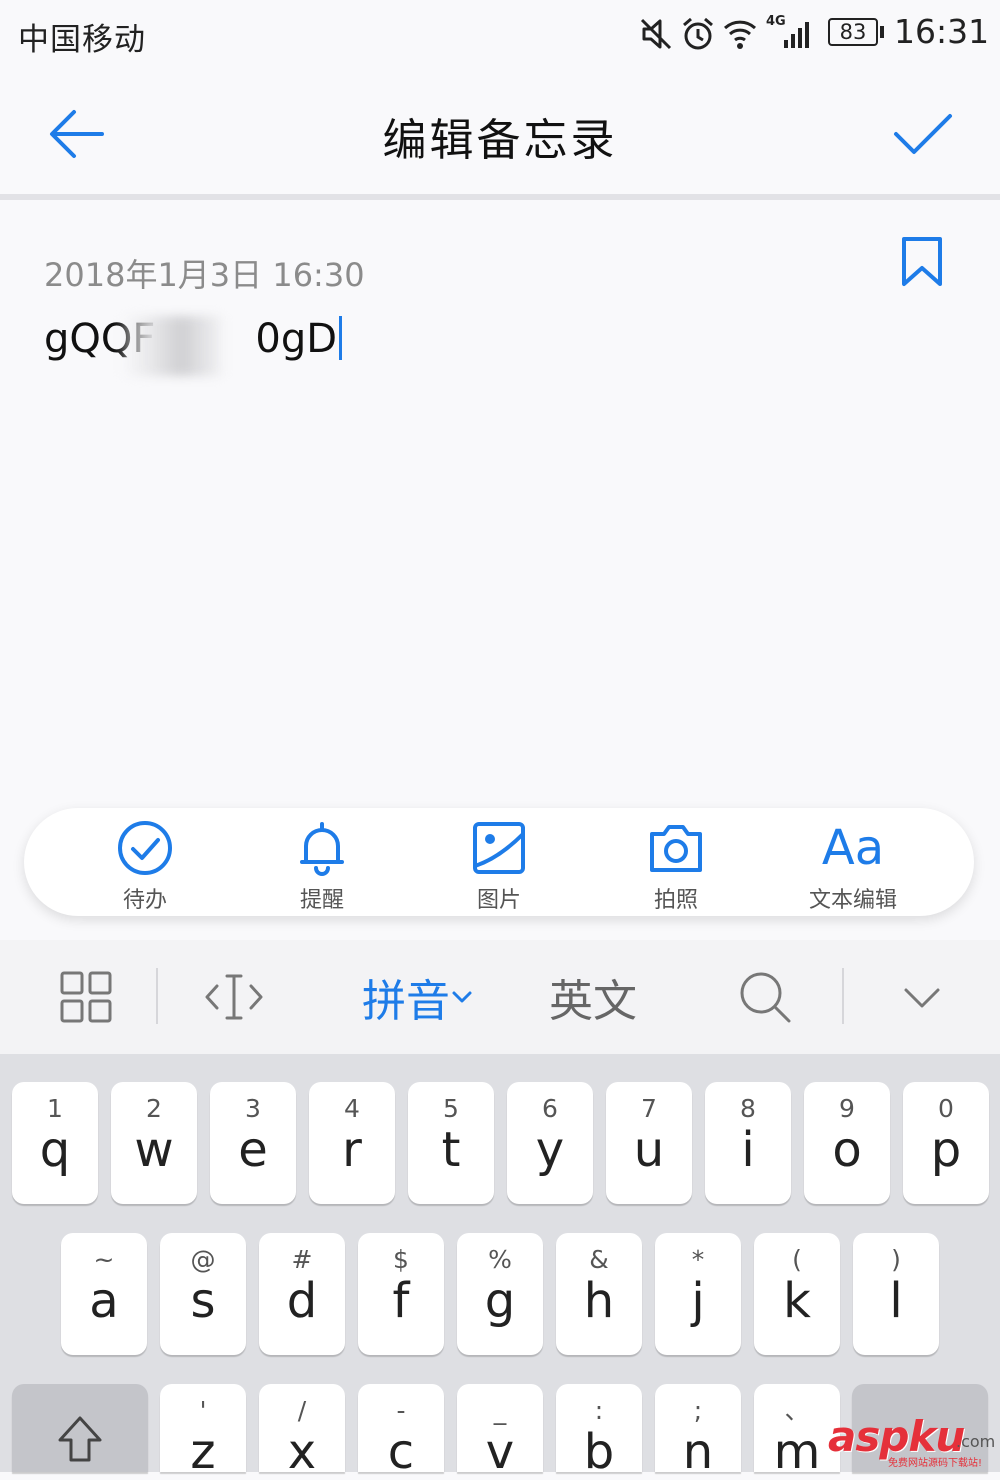 The height and width of the screenshot is (1480, 1000). I want to click on key-char: n, so click(698, 1452).